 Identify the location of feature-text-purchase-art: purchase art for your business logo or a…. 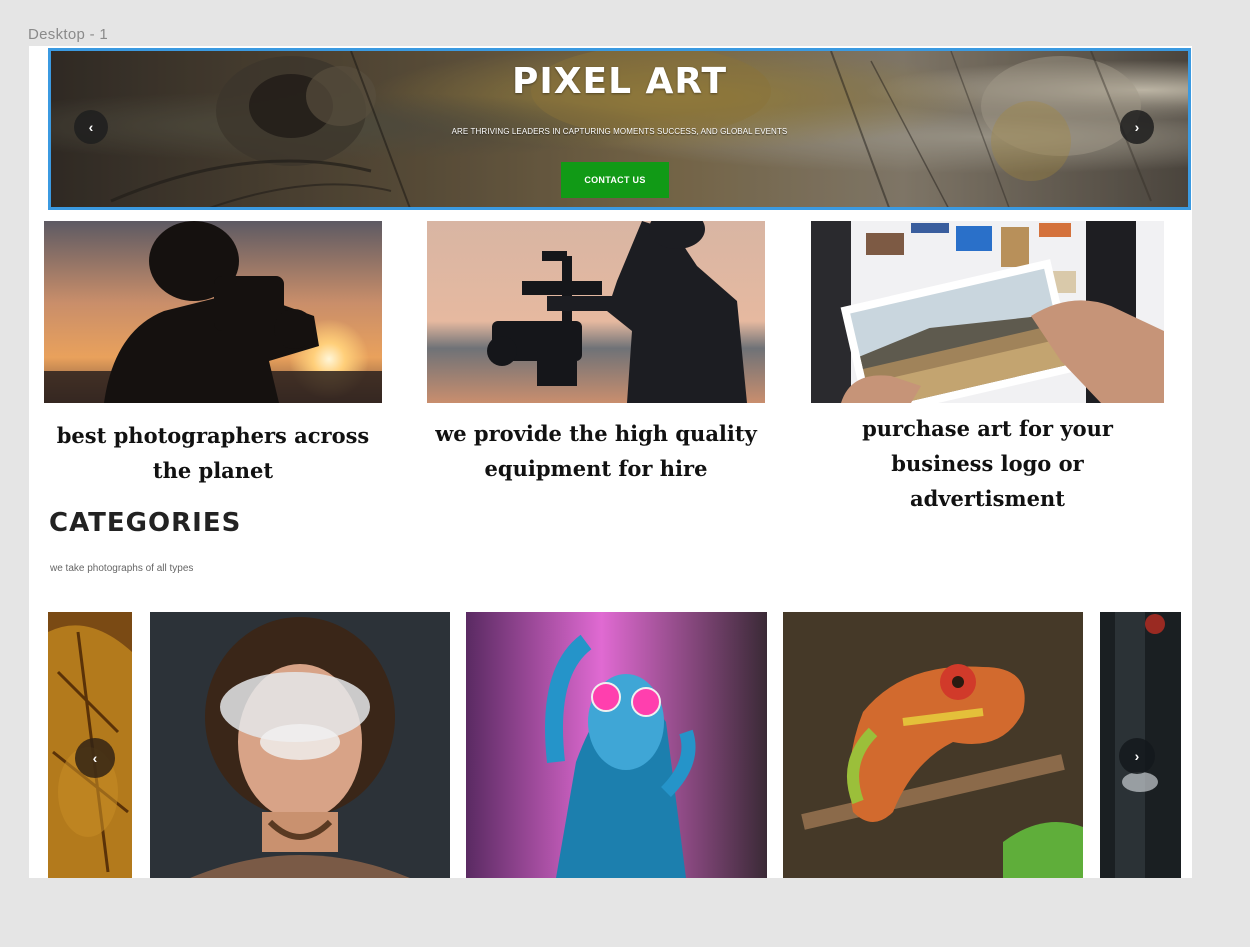
(987, 463).